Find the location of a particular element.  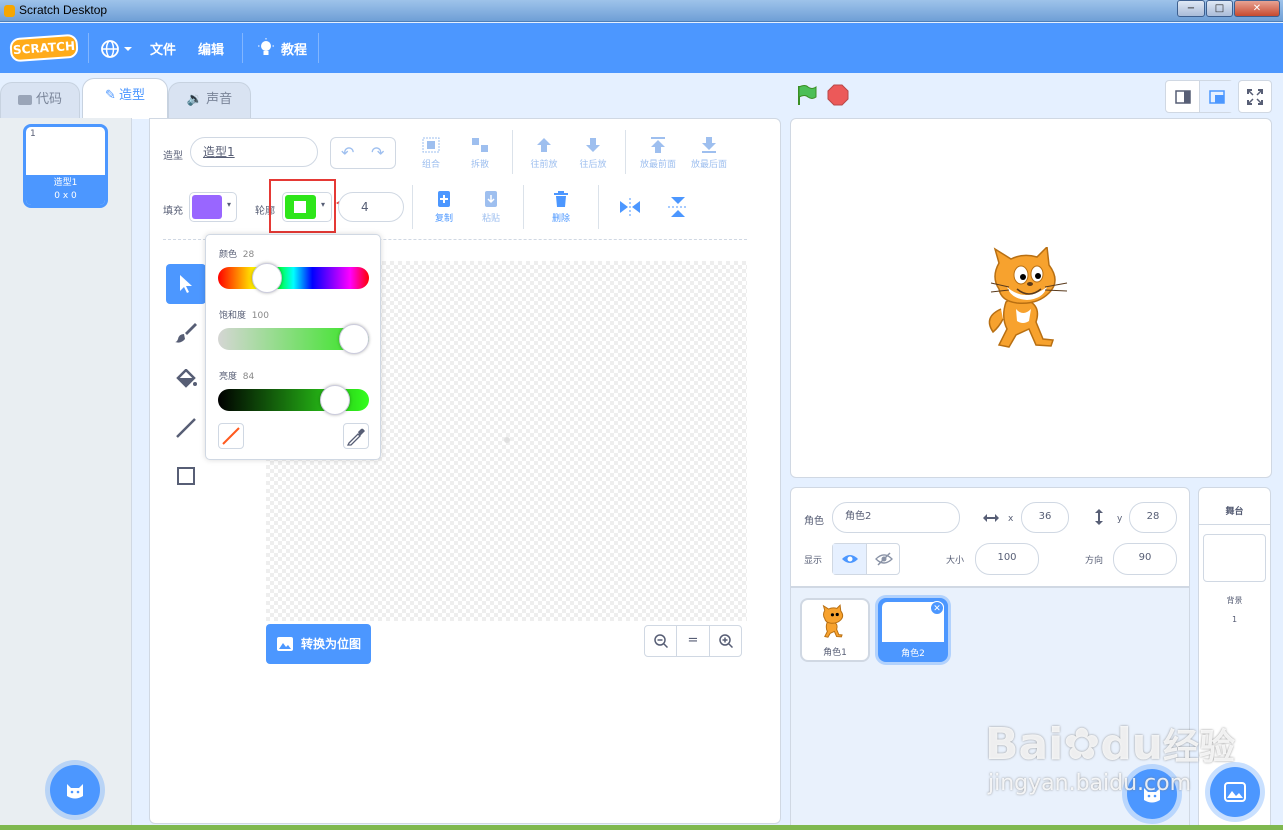

large-stage-icon is located at coordinates (1217, 97).